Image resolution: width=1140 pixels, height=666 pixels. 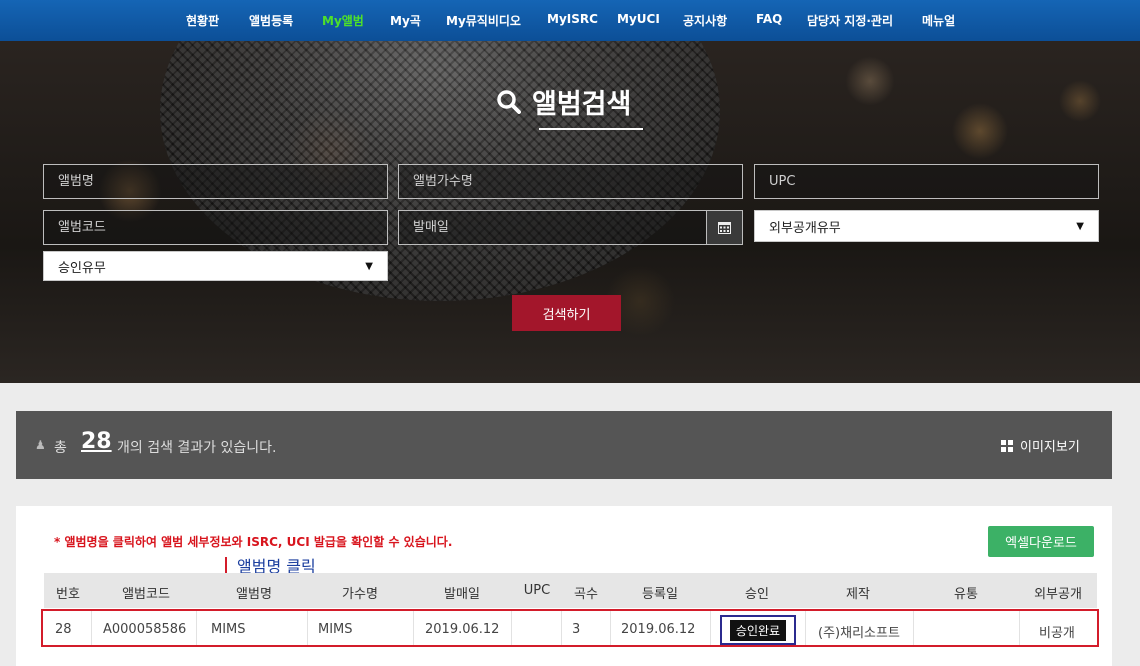 I want to click on cell-track-count: 3, so click(x=576, y=629).